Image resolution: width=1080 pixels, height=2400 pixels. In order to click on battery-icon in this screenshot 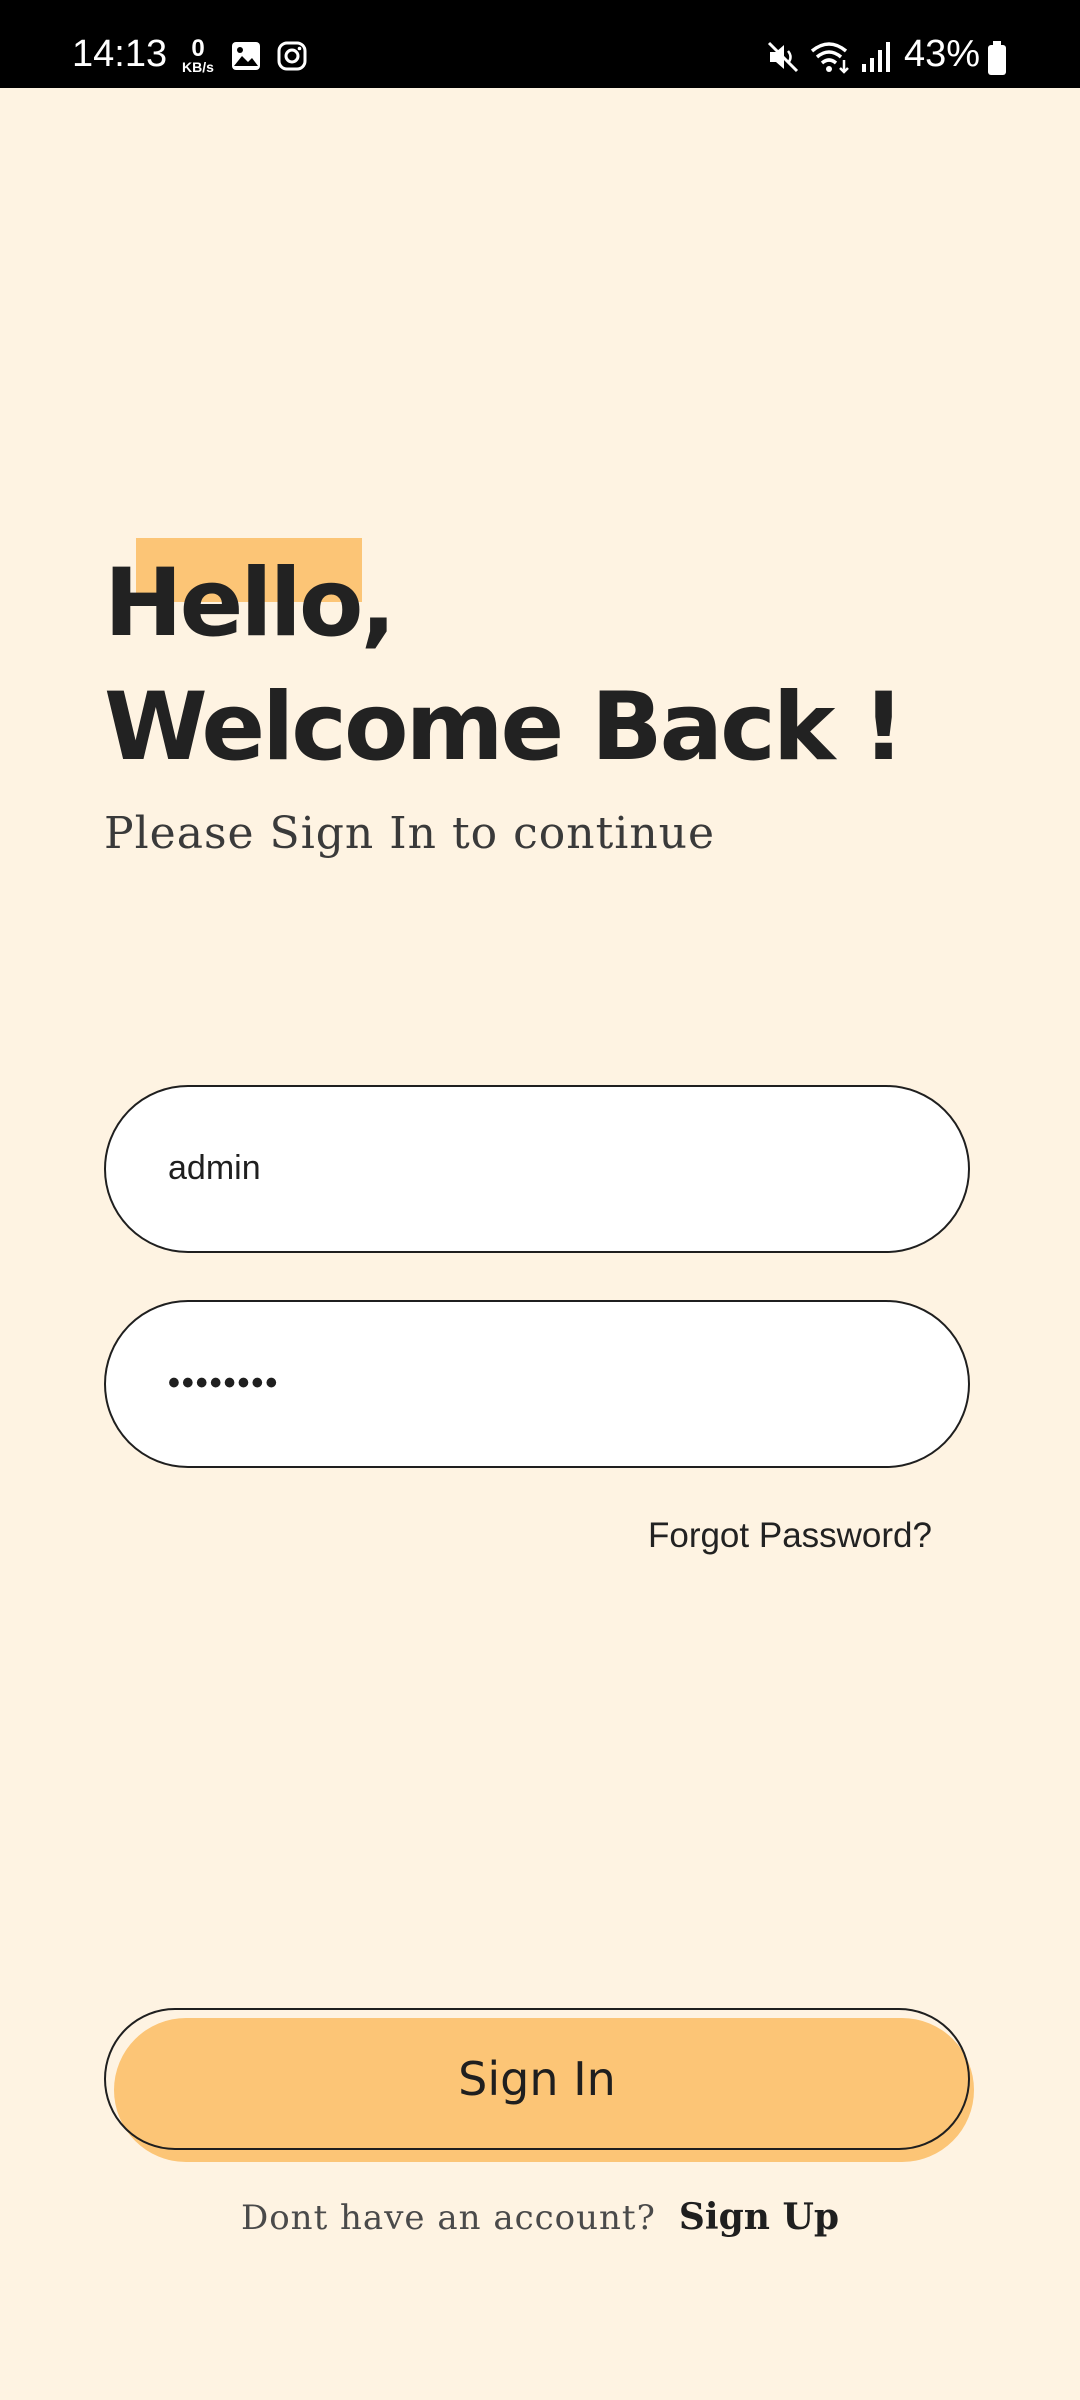, I will do `click(997, 58)`.